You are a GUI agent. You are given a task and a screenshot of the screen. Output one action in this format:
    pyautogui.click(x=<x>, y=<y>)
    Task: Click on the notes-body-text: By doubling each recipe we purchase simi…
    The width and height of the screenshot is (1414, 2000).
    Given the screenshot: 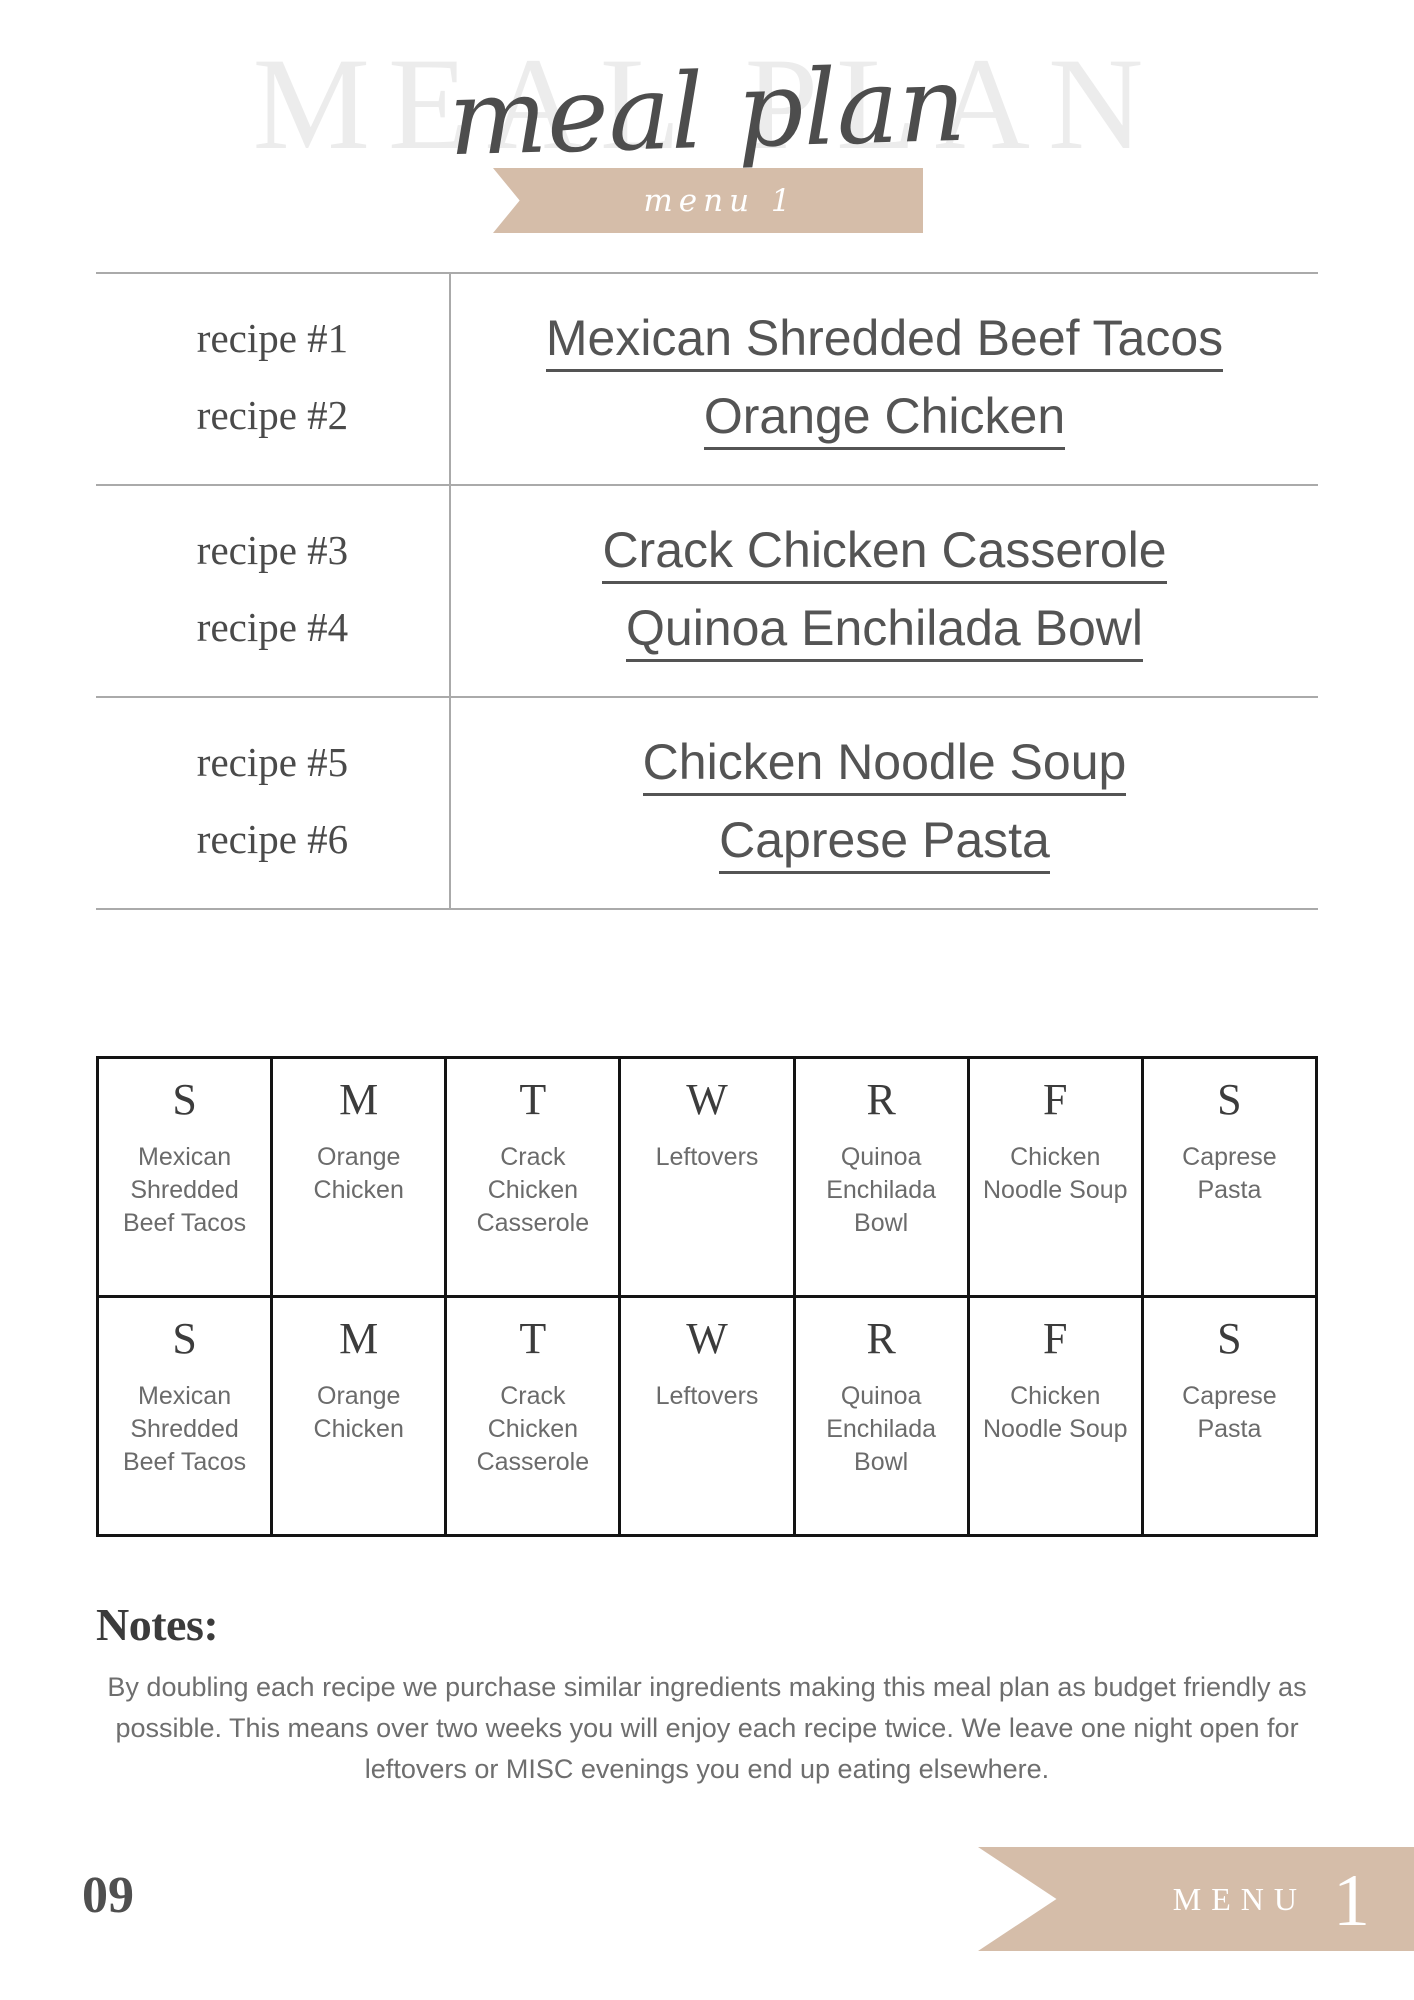 What is the action you would take?
    pyautogui.click(x=707, y=1728)
    